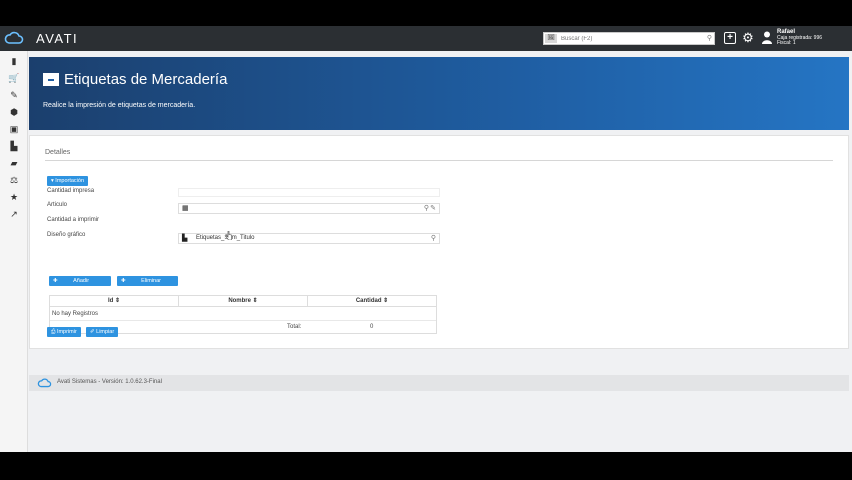  Describe the element at coordinates (57, 38) in the screenshot. I see `brand-name: AVATI` at that location.